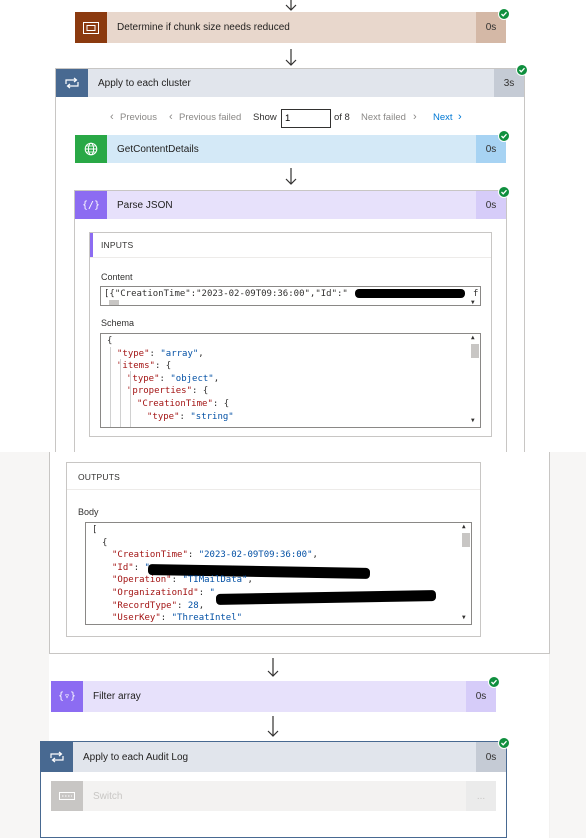 This screenshot has height=838, width=586. I want to click on next-button: Next, so click(443, 117).